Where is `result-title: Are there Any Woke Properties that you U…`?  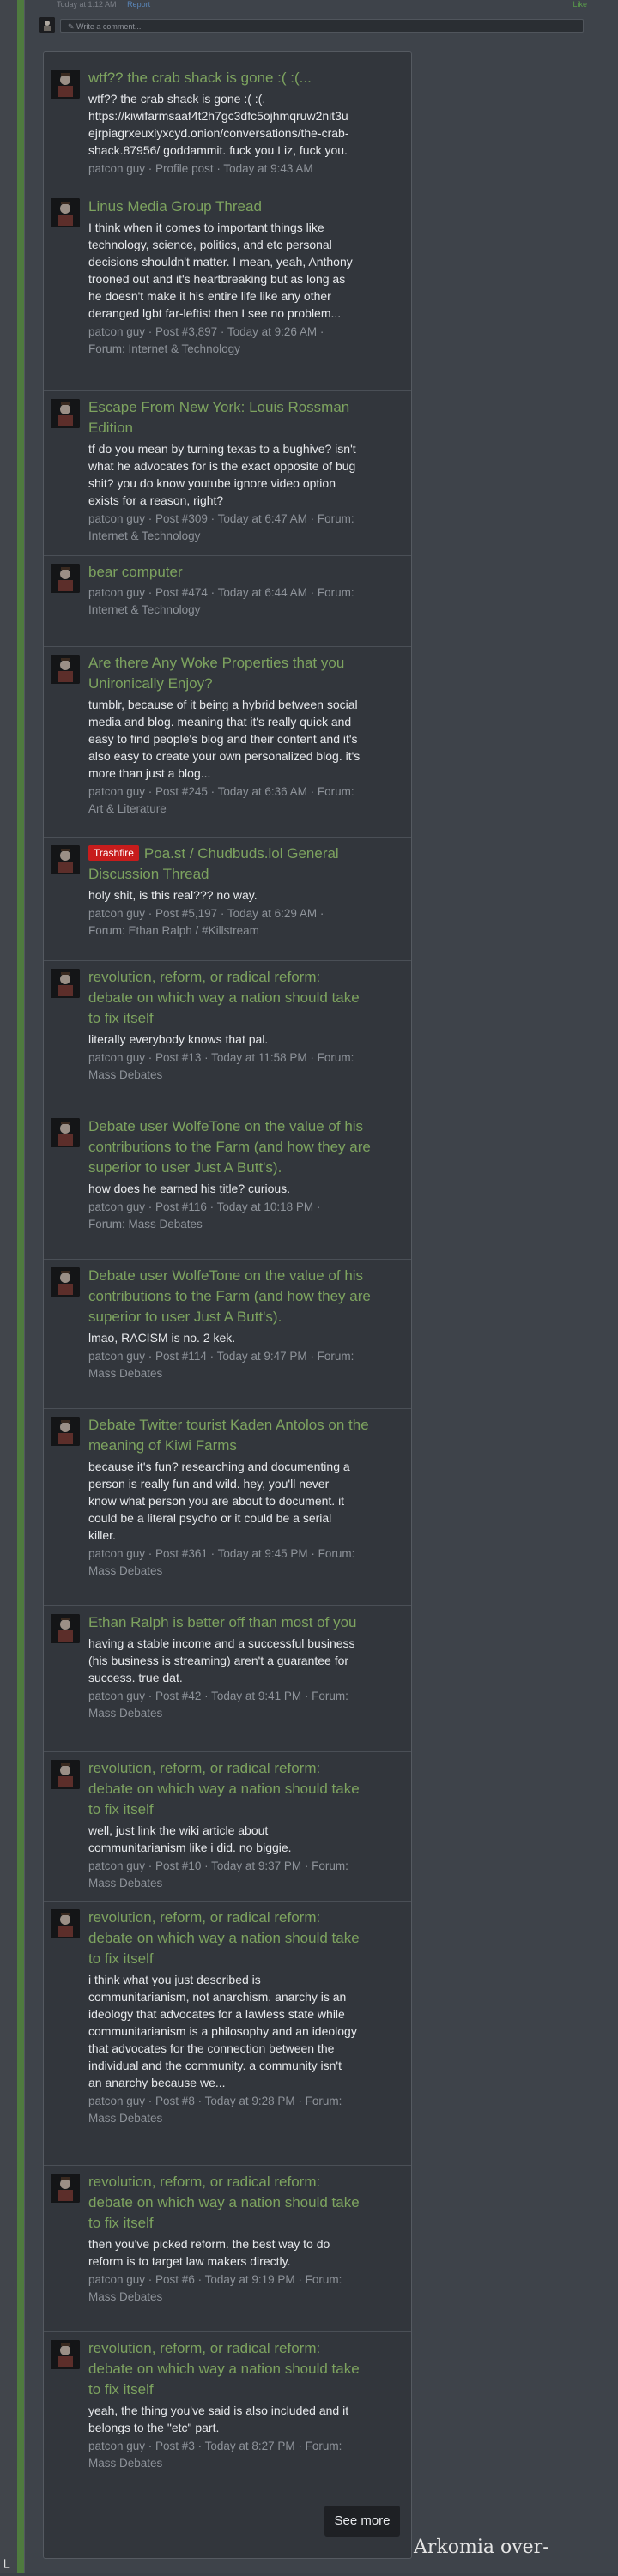 result-title: Are there Any Woke Properties that you U… is located at coordinates (246, 673).